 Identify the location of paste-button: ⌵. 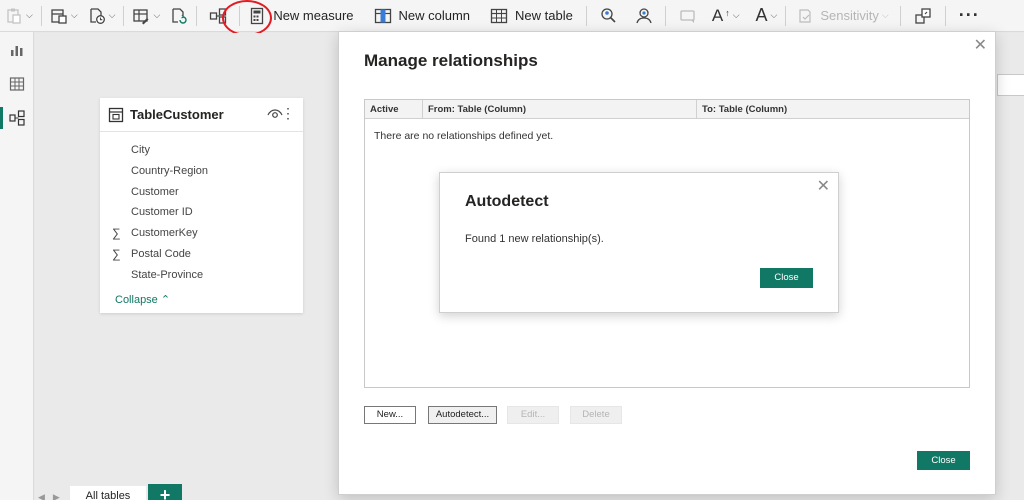
(19, 16).